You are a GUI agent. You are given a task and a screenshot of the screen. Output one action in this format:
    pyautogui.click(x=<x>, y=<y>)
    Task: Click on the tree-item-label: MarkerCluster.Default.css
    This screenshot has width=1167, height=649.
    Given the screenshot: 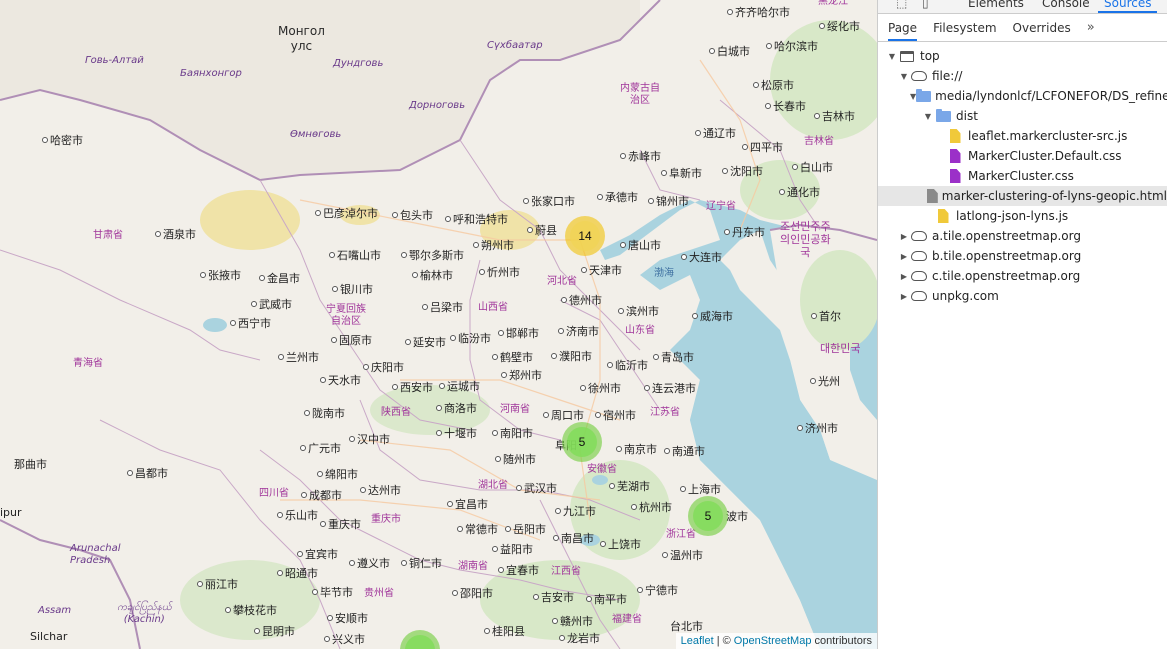 What is the action you would take?
    pyautogui.click(x=1045, y=156)
    